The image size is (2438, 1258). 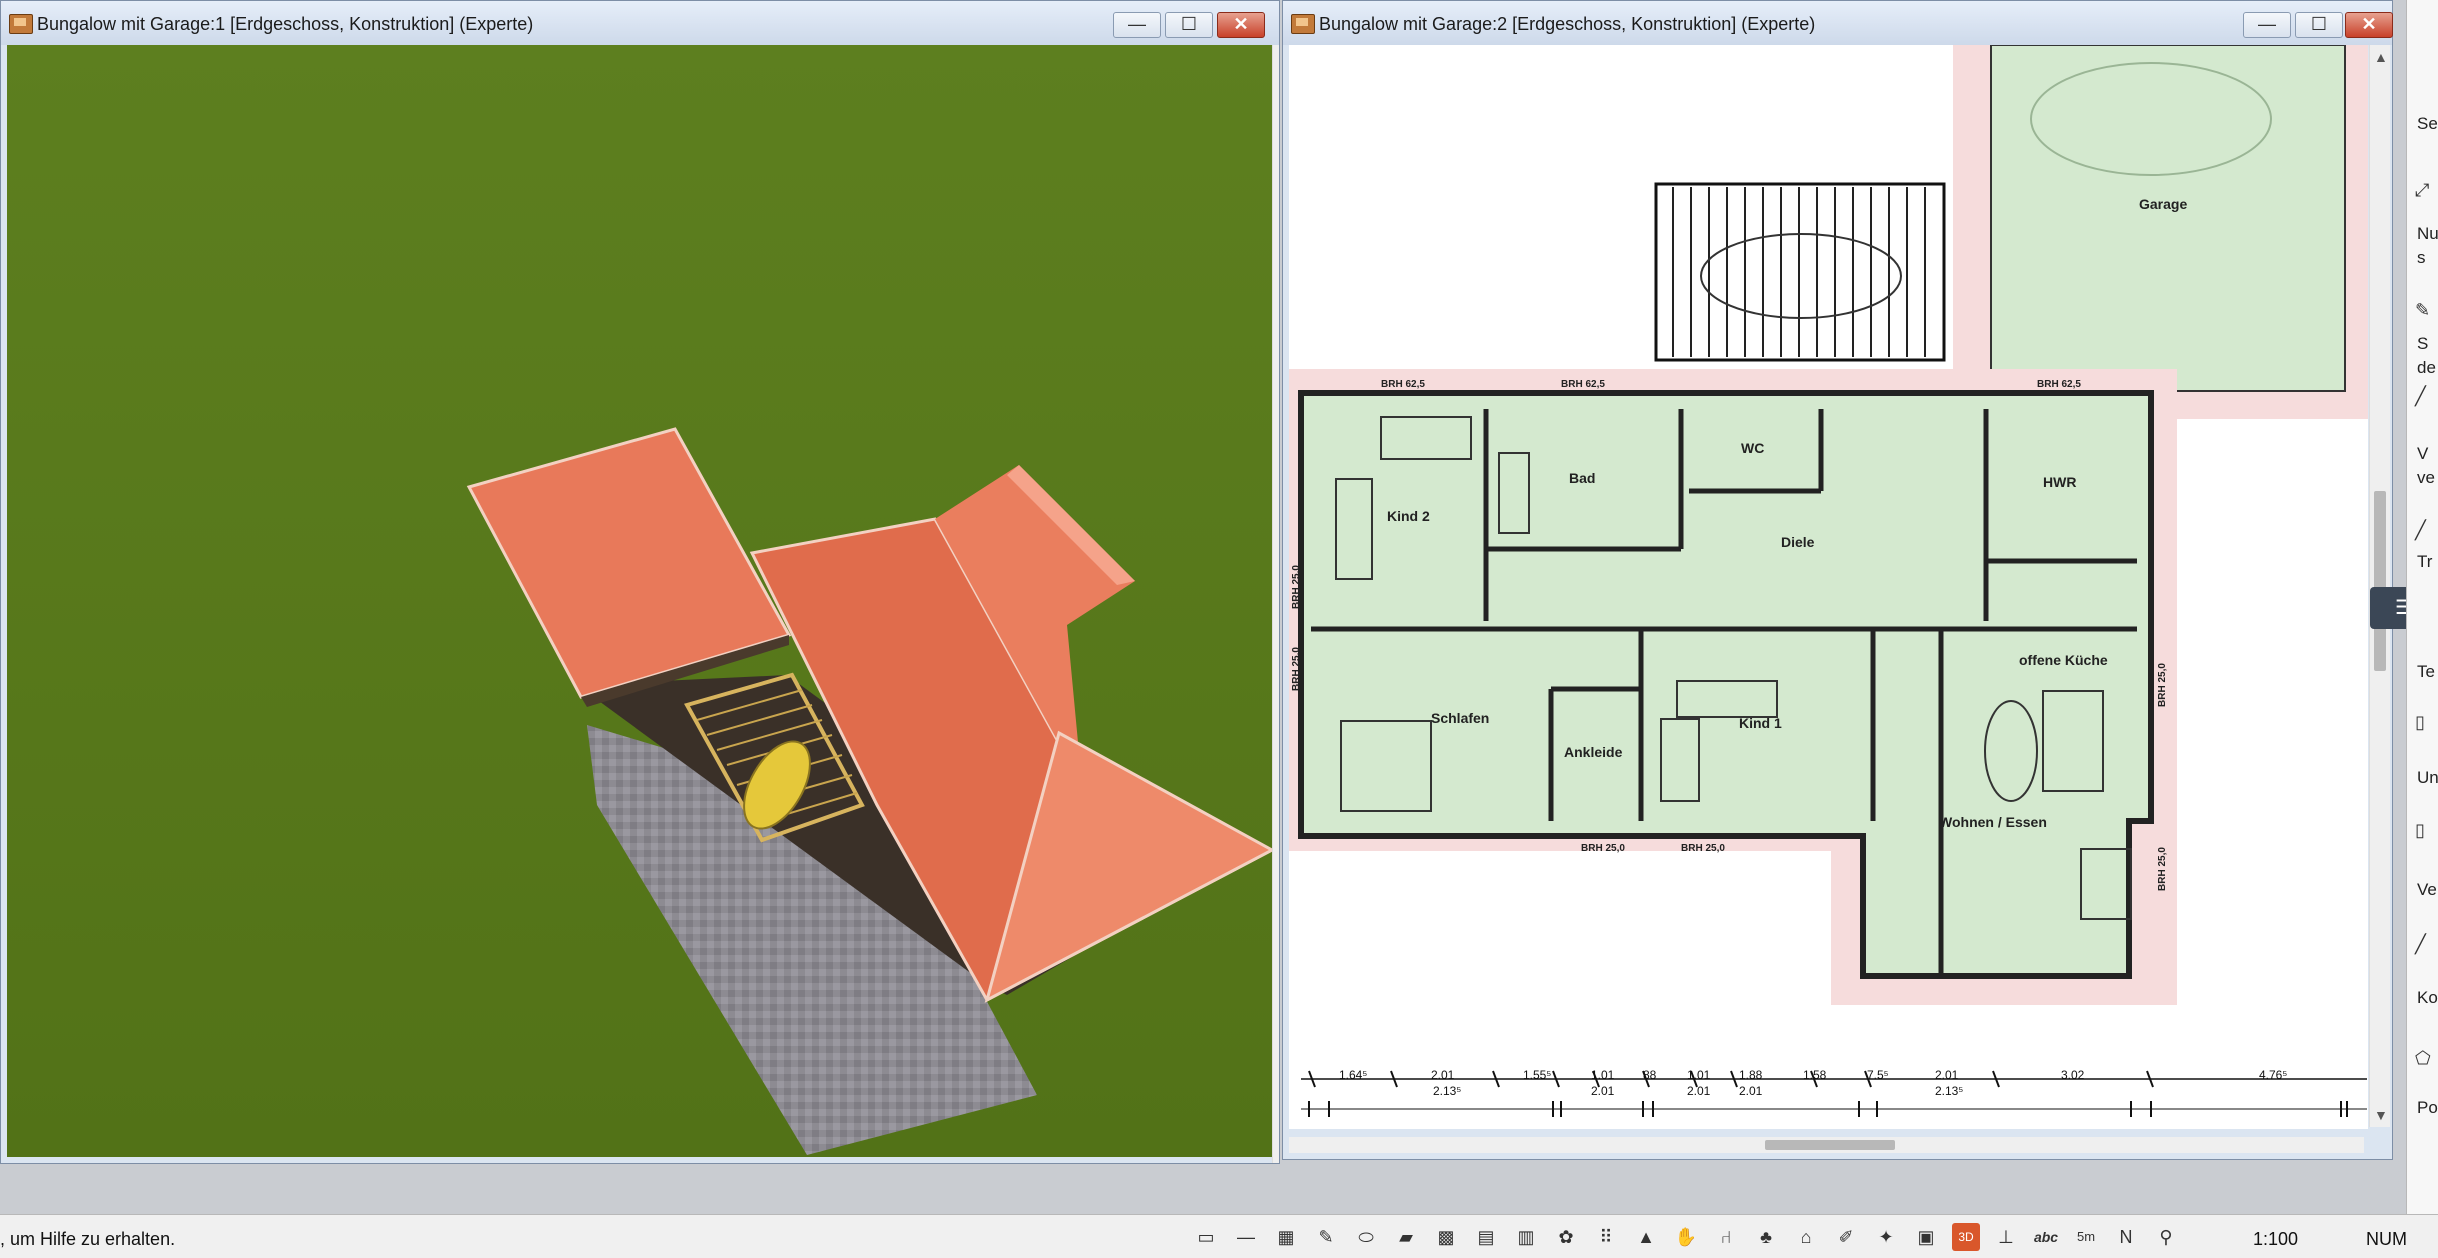 What do you see at coordinates (2421, 258) in the screenshot?
I see `panel-item: s` at bounding box center [2421, 258].